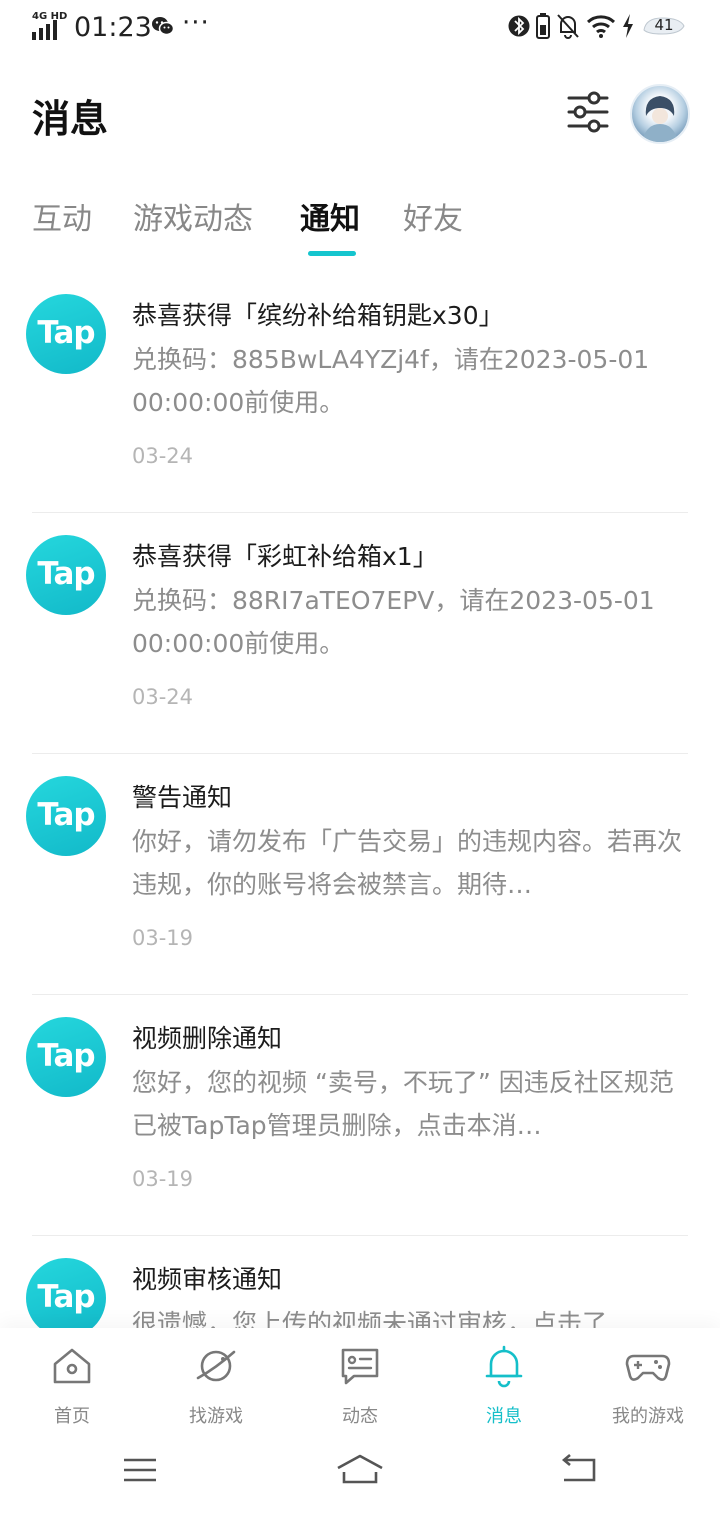 The width and height of the screenshot is (720, 1520). I want to click on bottom-nav: 首页 找游戏 动态 消息 我的游戏, so click(360, 1380).